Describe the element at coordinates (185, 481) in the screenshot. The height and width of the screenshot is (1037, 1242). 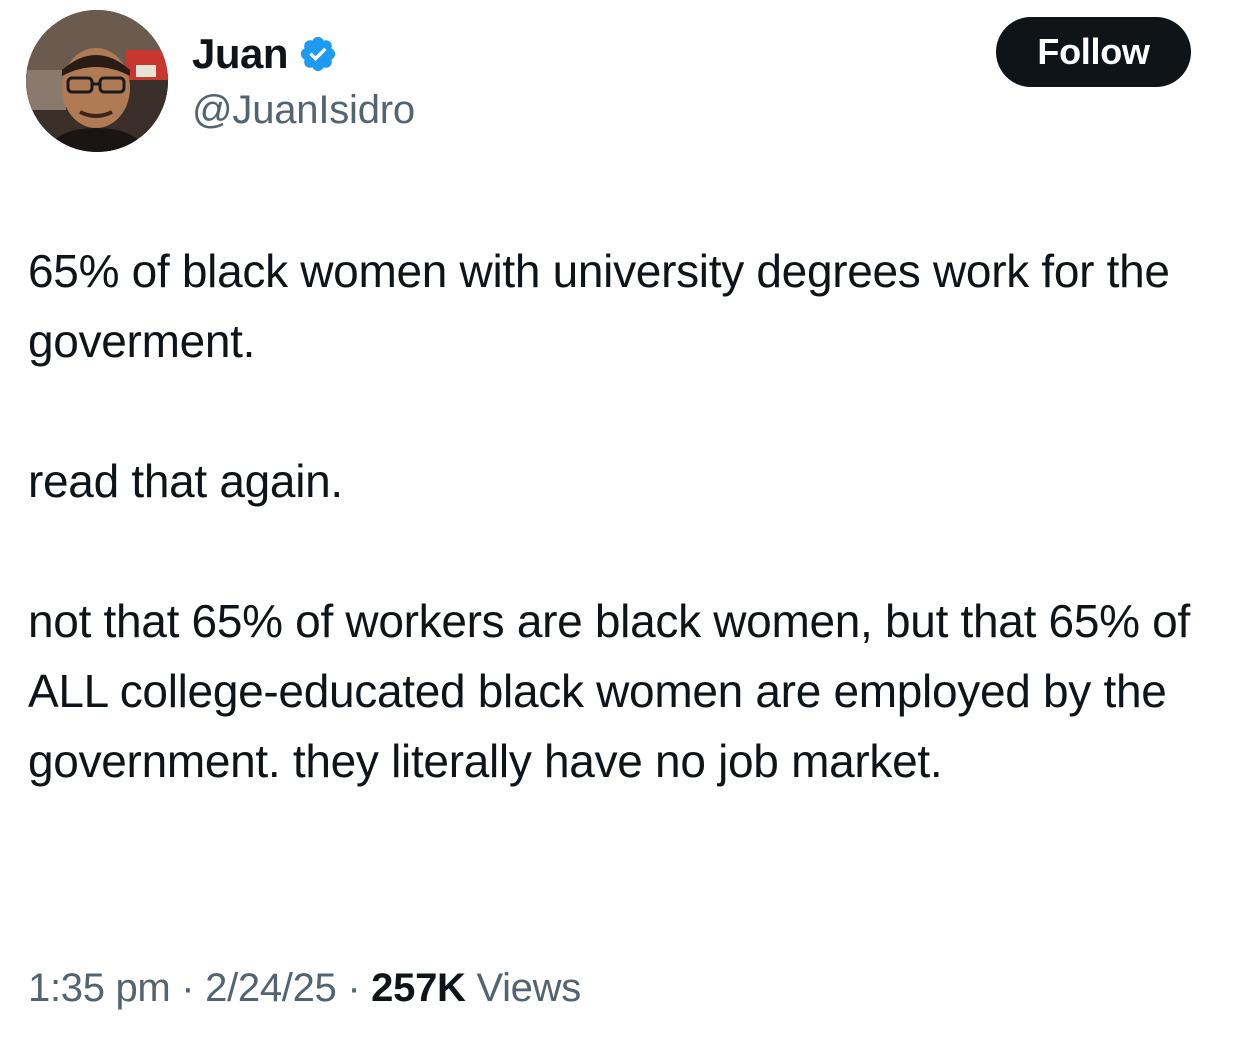
I see `tweet-paragraph: read that again.` at that location.